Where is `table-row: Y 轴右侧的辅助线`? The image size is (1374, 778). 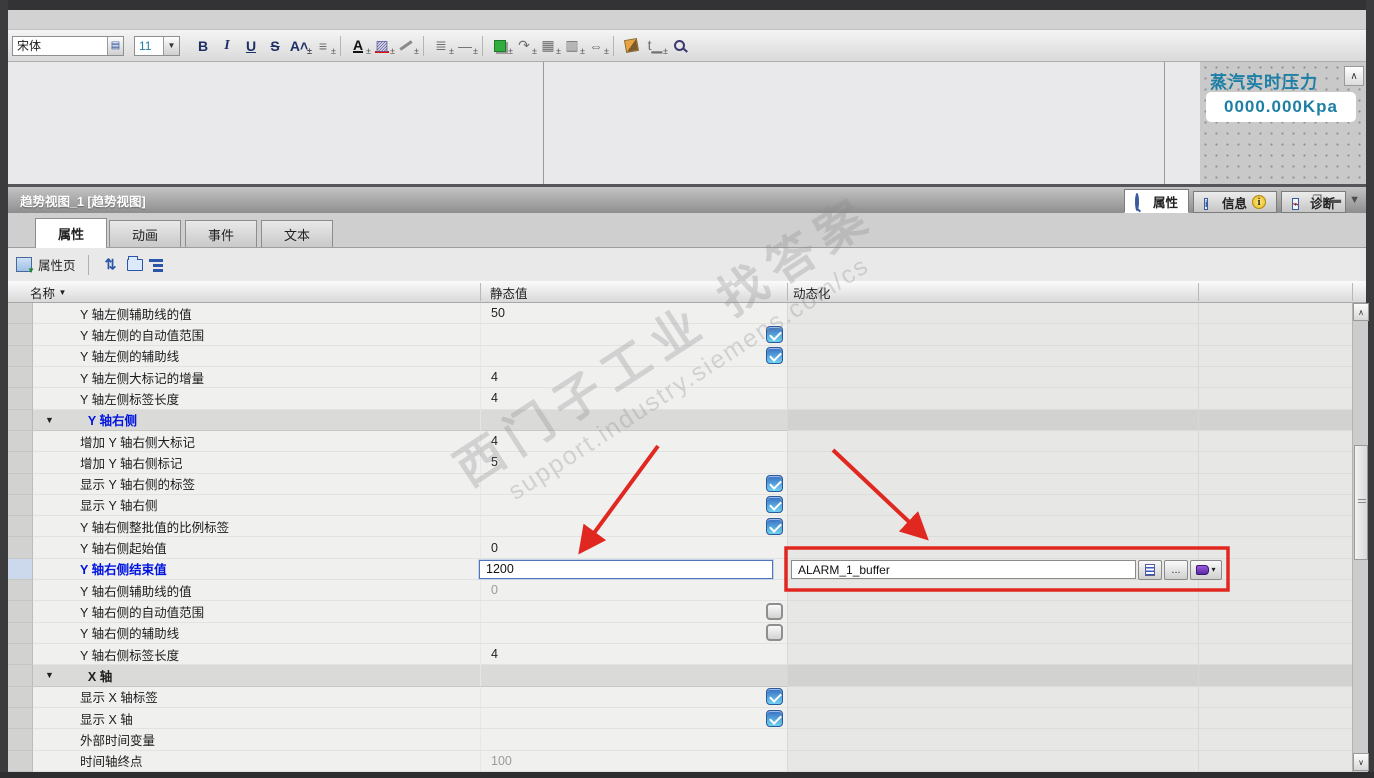 table-row: Y 轴右侧的辅助线 is located at coordinates (680, 633).